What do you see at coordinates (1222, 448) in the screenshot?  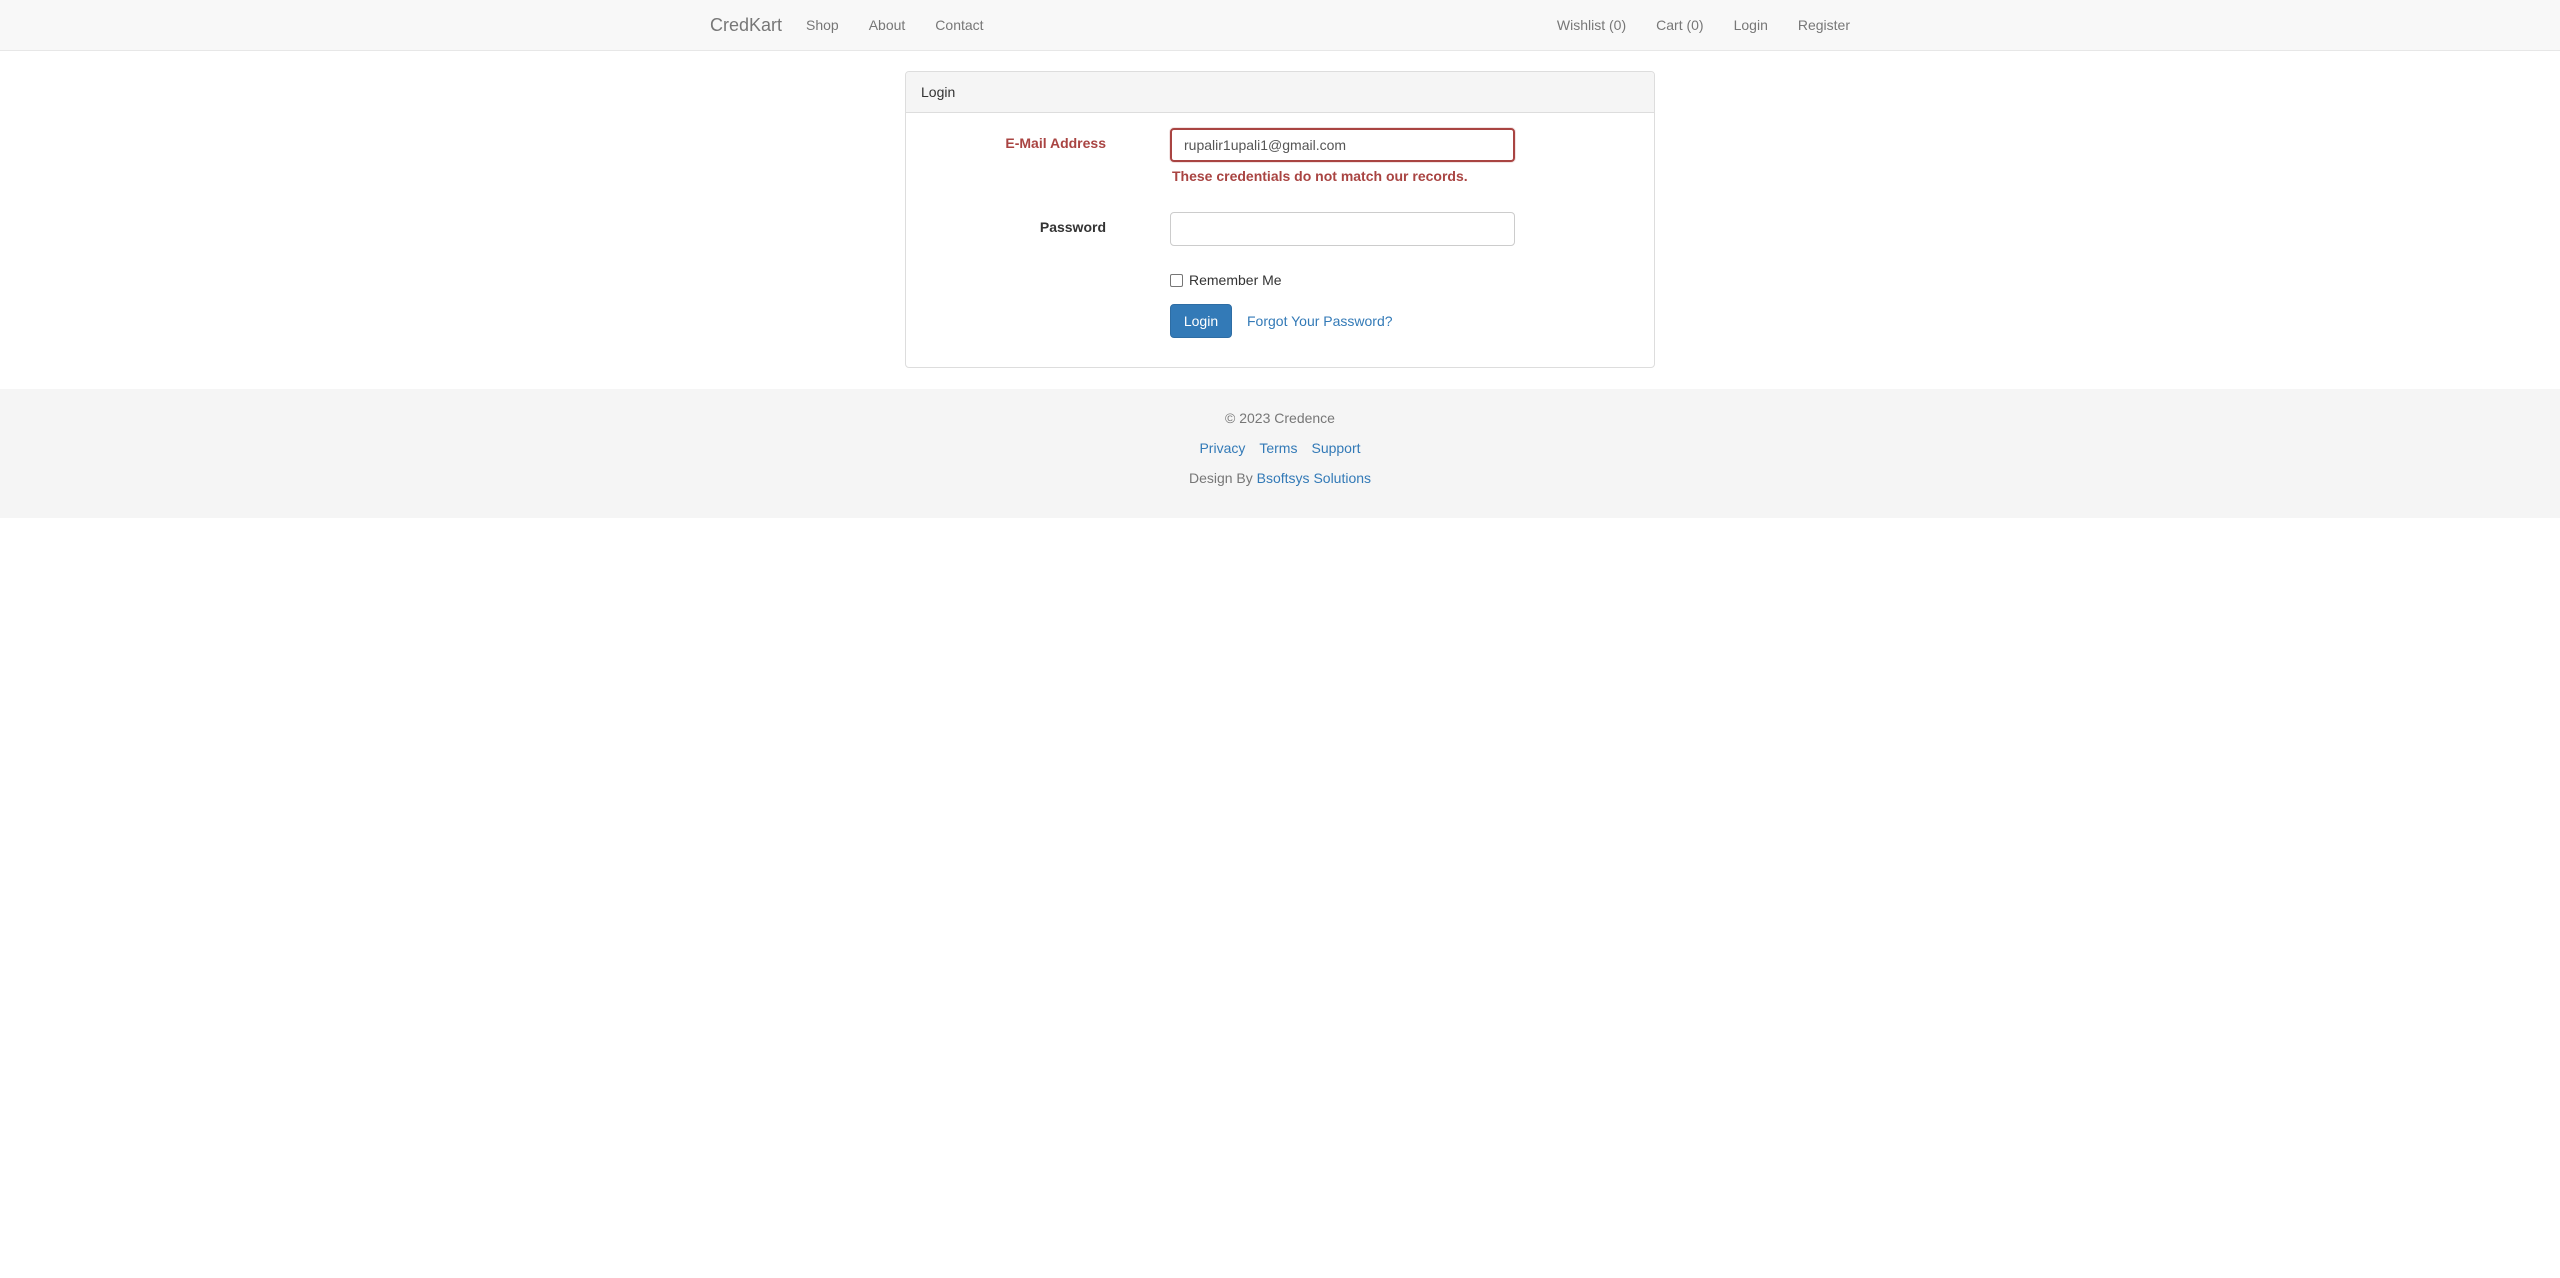 I see `footer-privacy-link: Privacy` at bounding box center [1222, 448].